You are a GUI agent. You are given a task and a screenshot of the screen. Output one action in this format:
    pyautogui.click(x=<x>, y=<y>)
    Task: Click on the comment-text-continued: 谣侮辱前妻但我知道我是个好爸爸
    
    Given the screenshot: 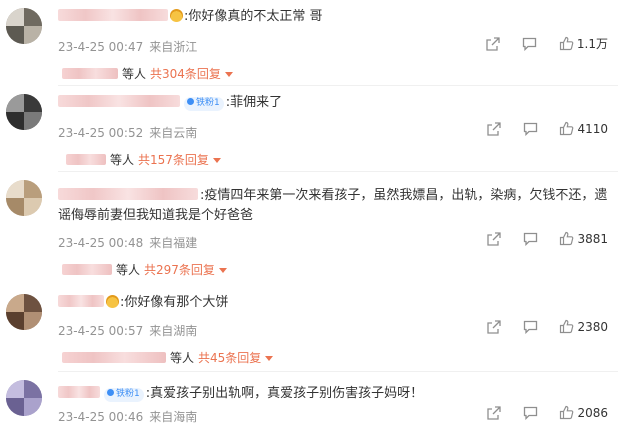 What is the action you would take?
    pyautogui.click(x=156, y=215)
    